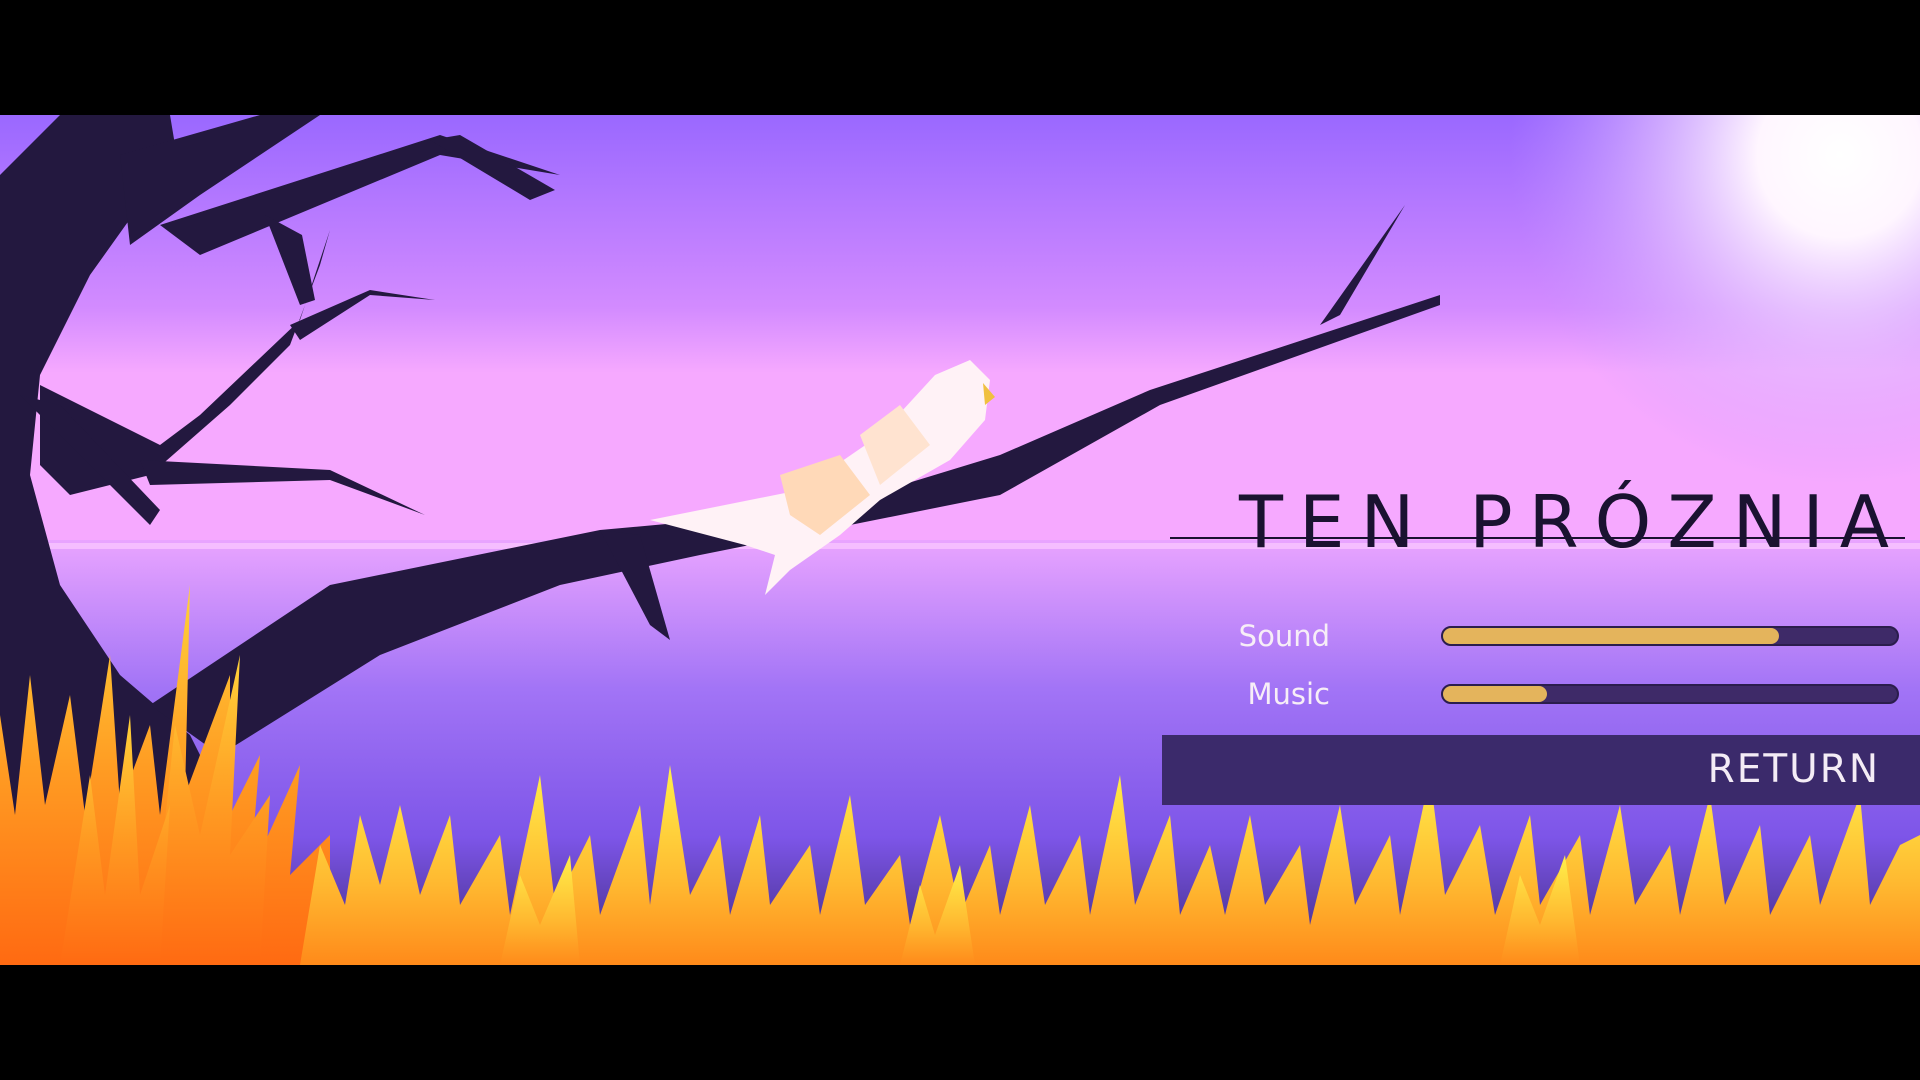  I want to click on sound-slider, so click(1670, 636).